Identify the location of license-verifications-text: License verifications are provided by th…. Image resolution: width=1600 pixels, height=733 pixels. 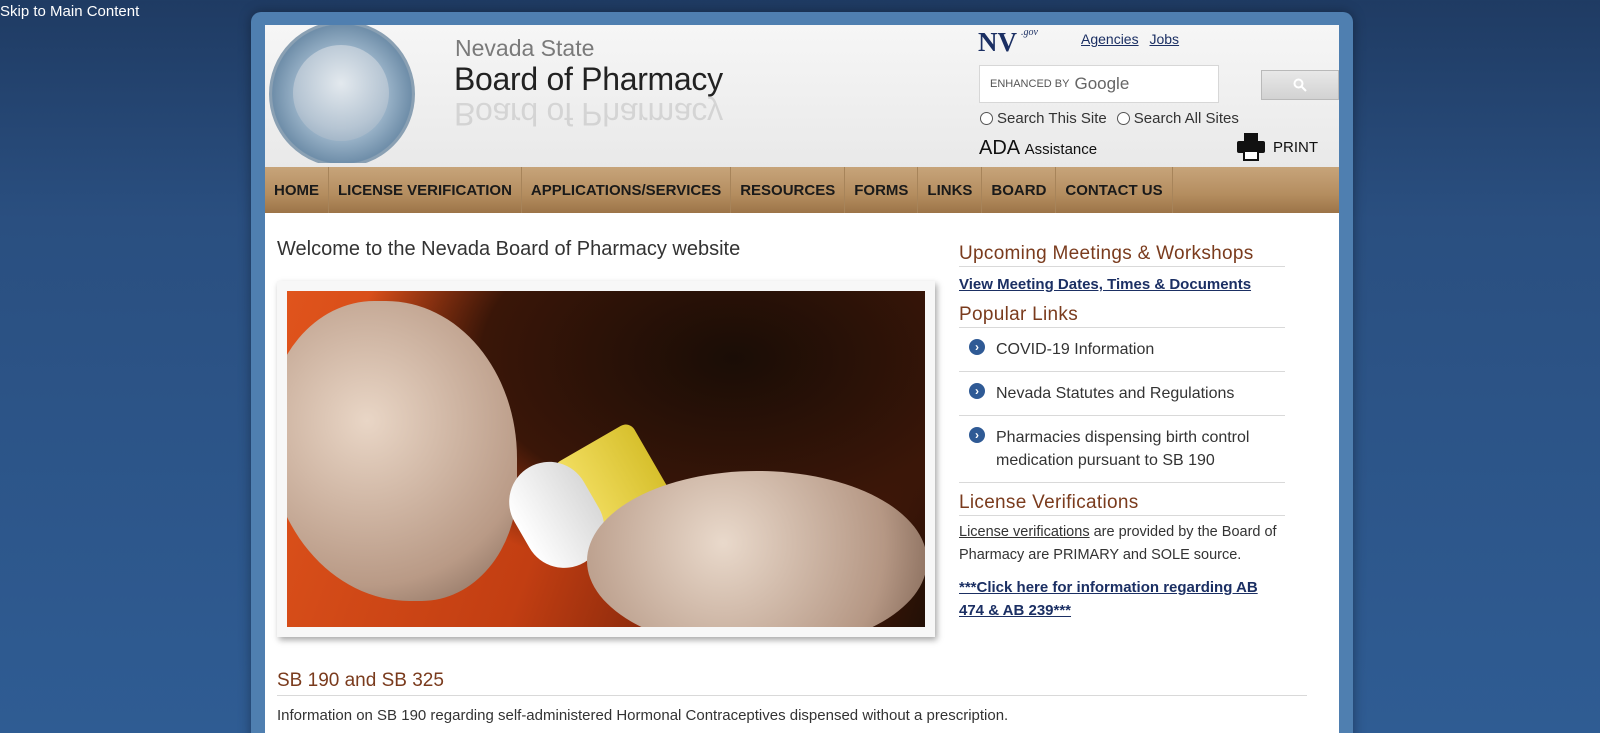
(1122, 544).